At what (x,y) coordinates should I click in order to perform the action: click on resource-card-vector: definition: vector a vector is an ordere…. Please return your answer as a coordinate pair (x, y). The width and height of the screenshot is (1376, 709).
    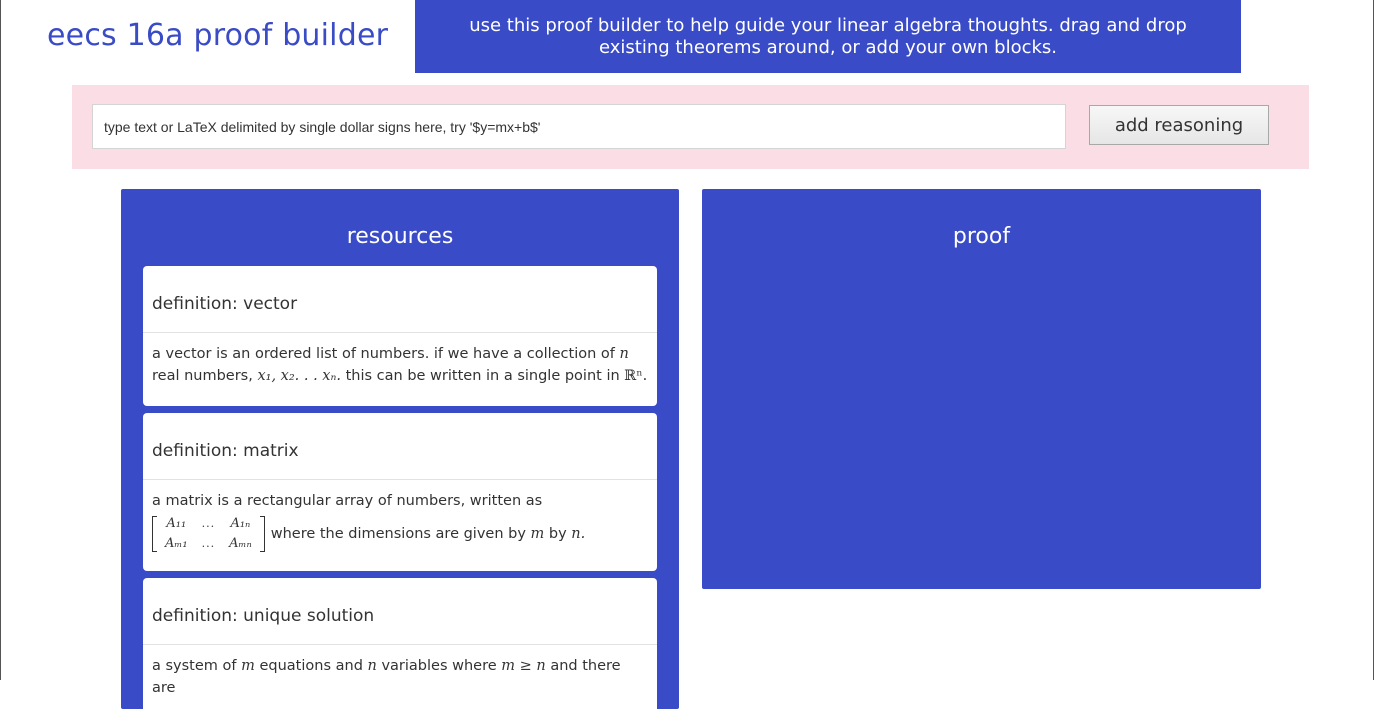
    Looking at the image, I should click on (400, 336).